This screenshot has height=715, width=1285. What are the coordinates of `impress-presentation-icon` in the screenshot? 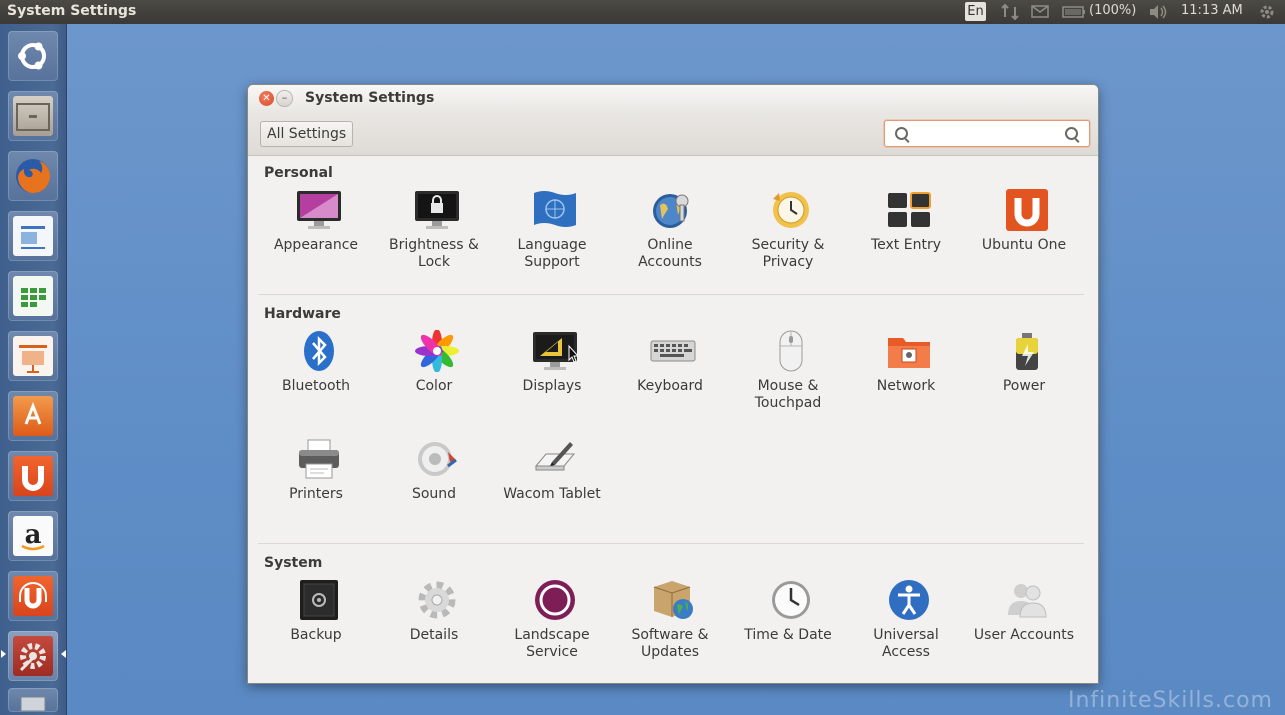 It's located at (33, 356).